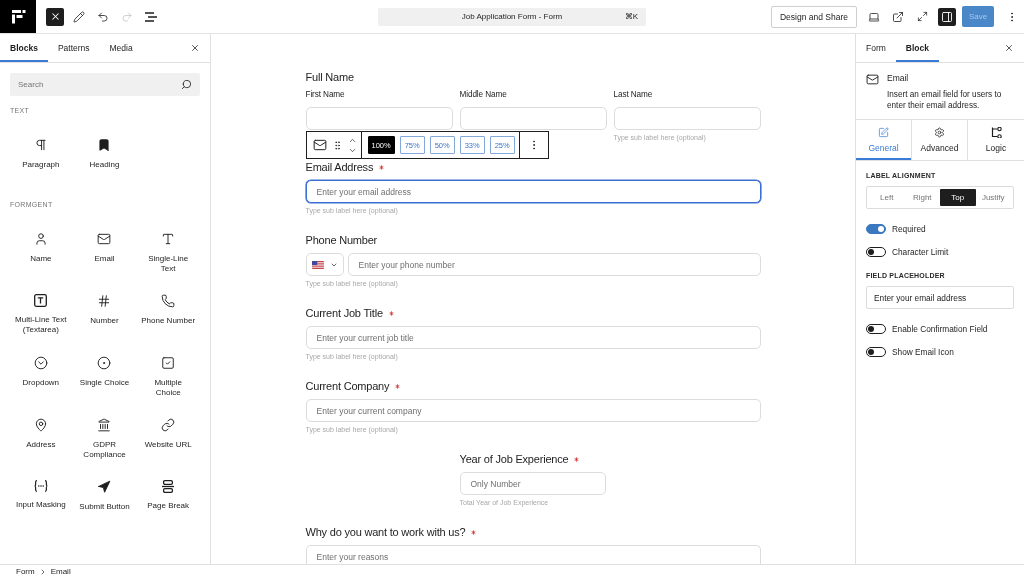  I want to click on subfield-label: Middle Name, so click(483, 95).